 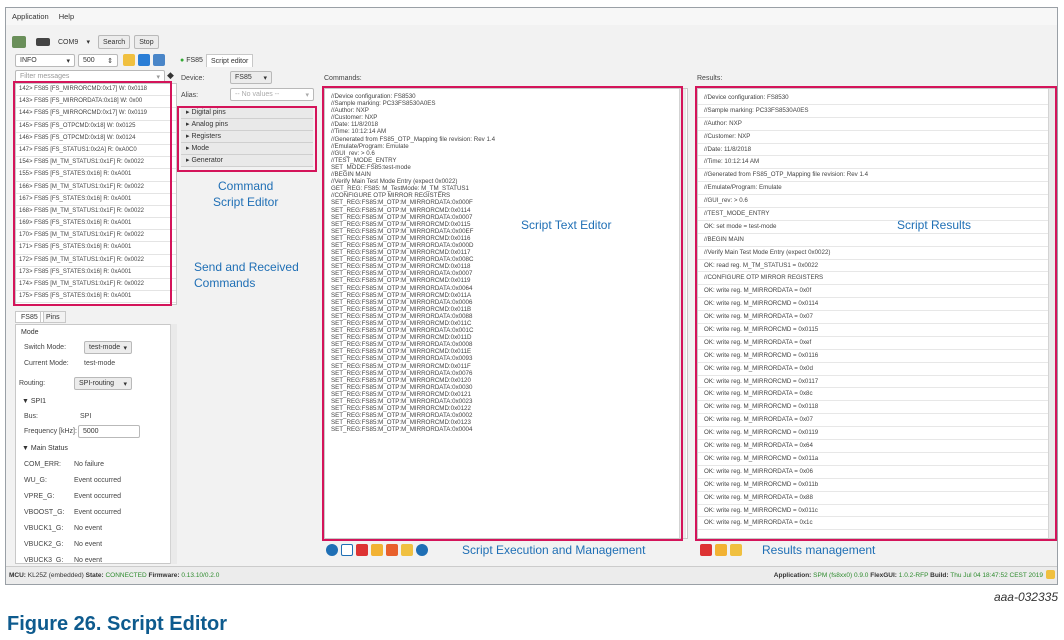 What do you see at coordinates (35, 480) in the screenshot?
I see `status-name: WU_G:` at bounding box center [35, 480].